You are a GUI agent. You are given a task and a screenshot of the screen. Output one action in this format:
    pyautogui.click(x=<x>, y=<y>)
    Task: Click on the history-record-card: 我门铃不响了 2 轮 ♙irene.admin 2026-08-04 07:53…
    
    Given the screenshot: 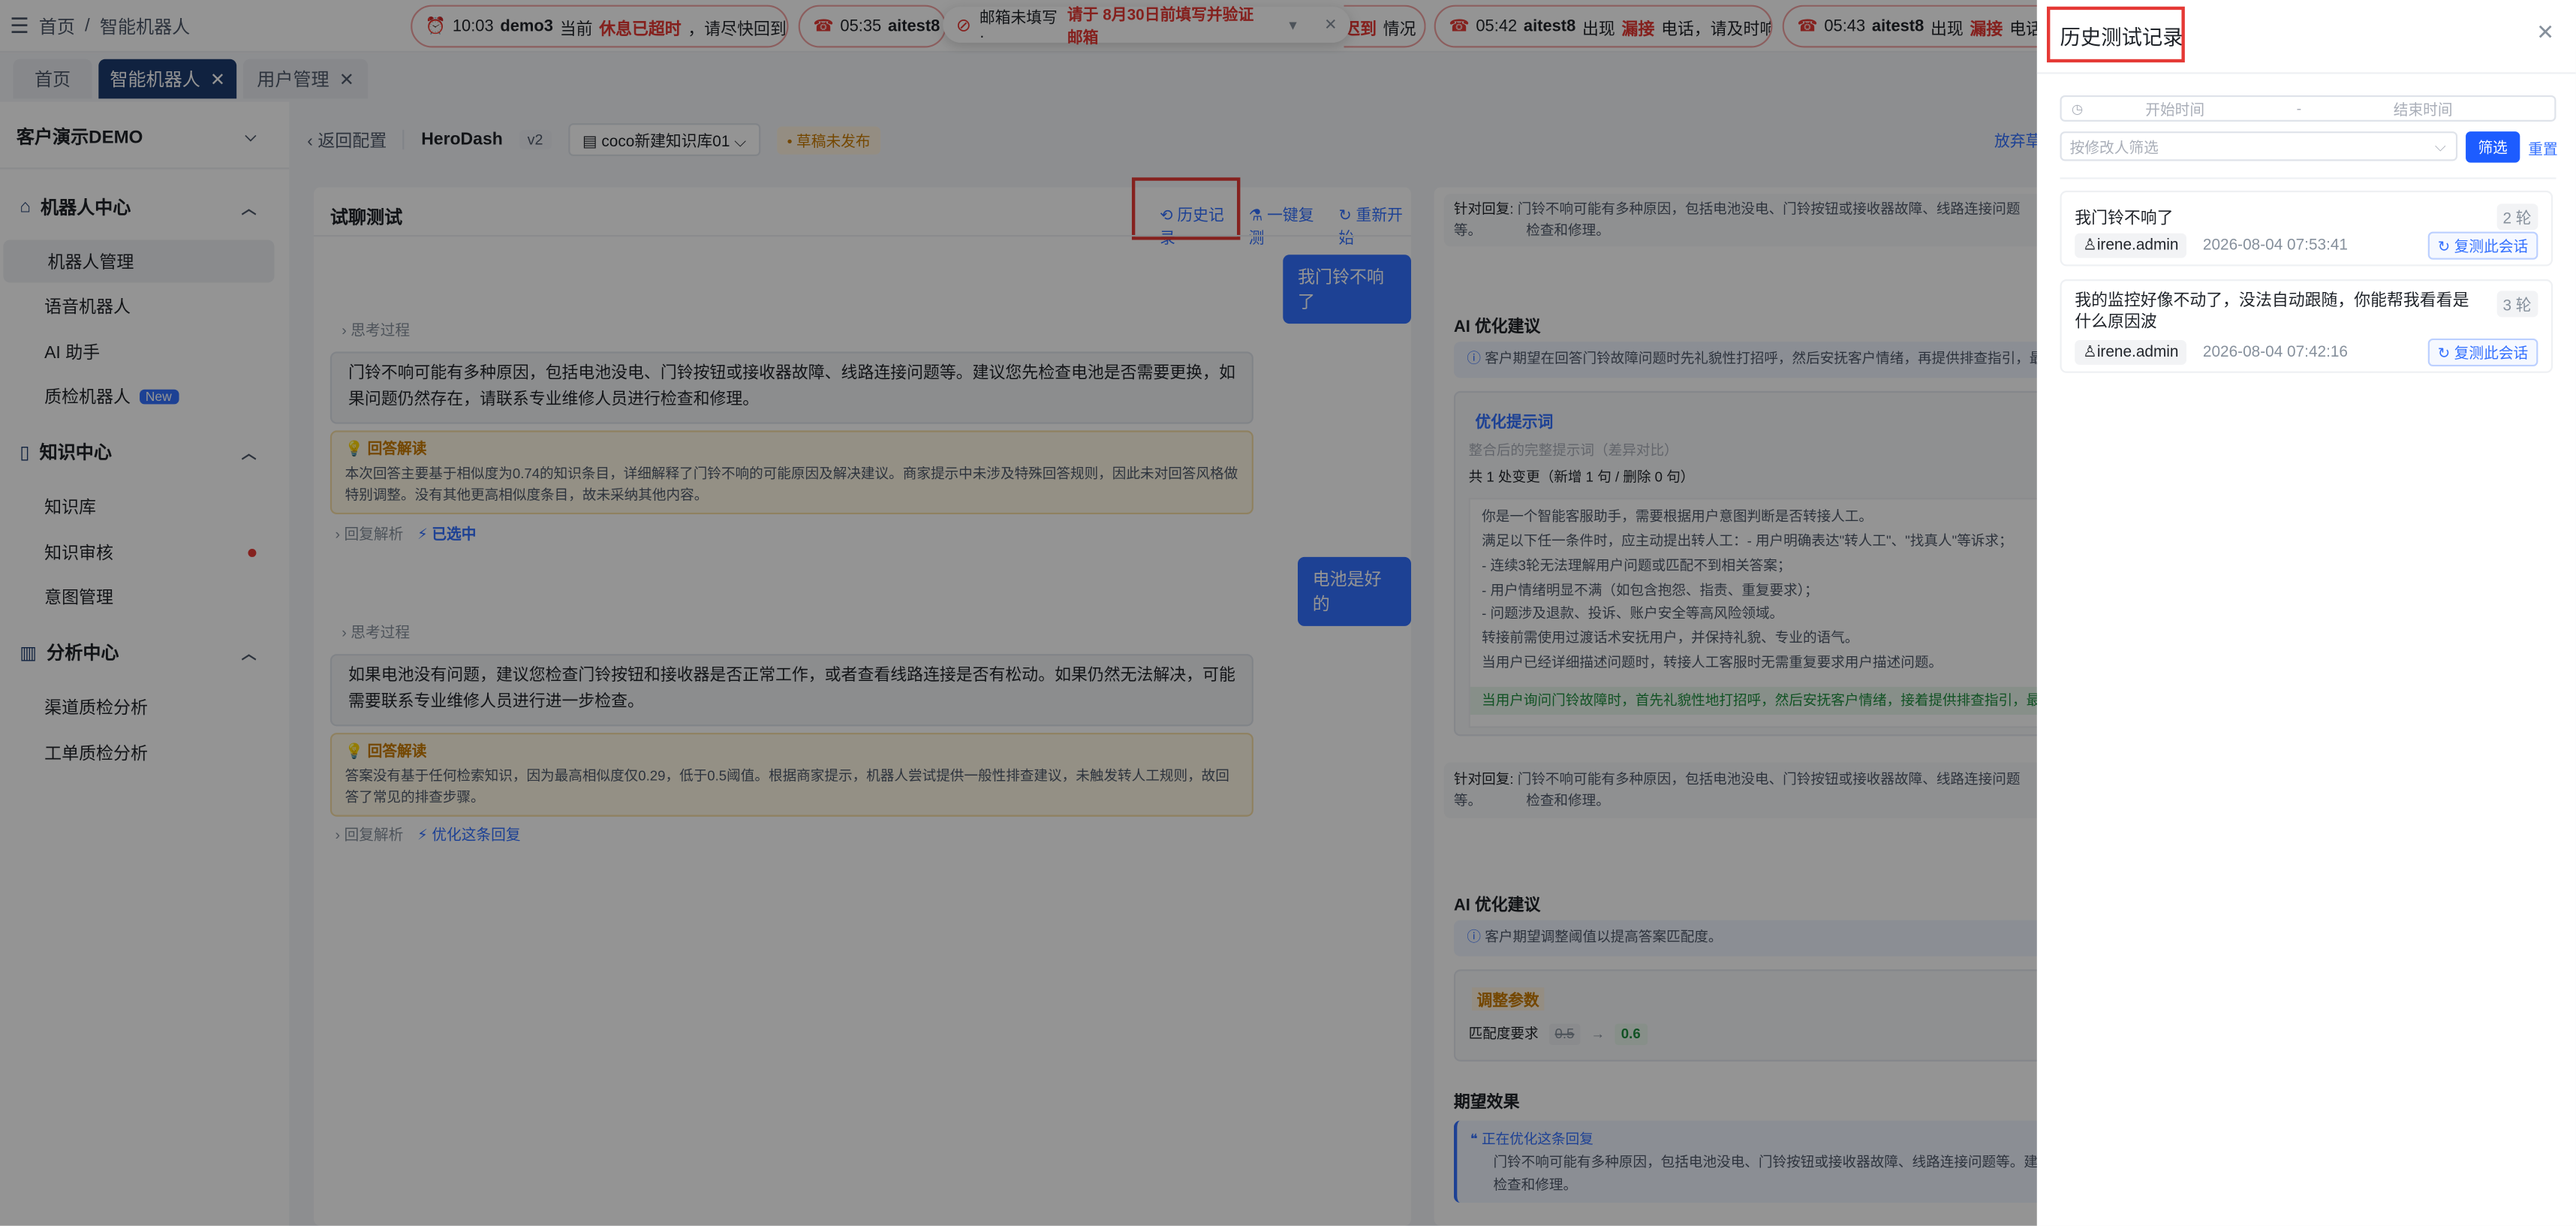 What is the action you would take?
    pyautogui.click(x=2306, y=228)
    